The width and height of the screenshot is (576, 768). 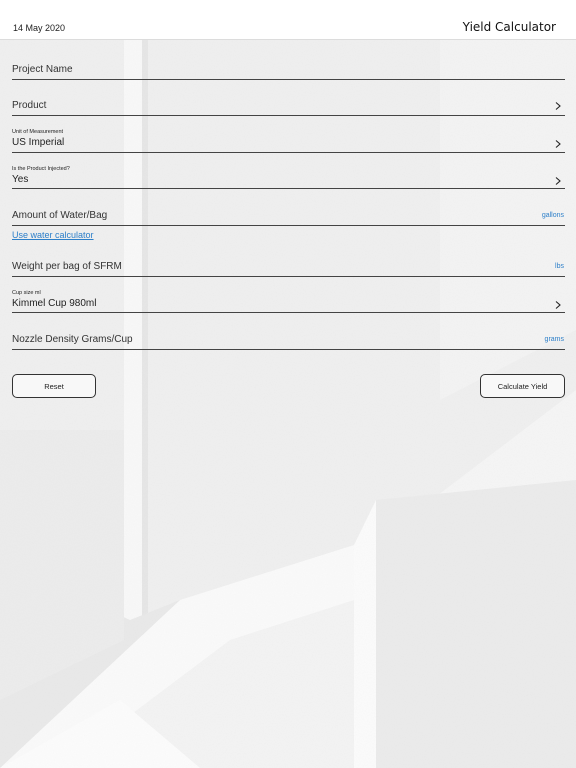 I want to click on nozzle-density-unit-label: grams, so click(x=554, y=339).